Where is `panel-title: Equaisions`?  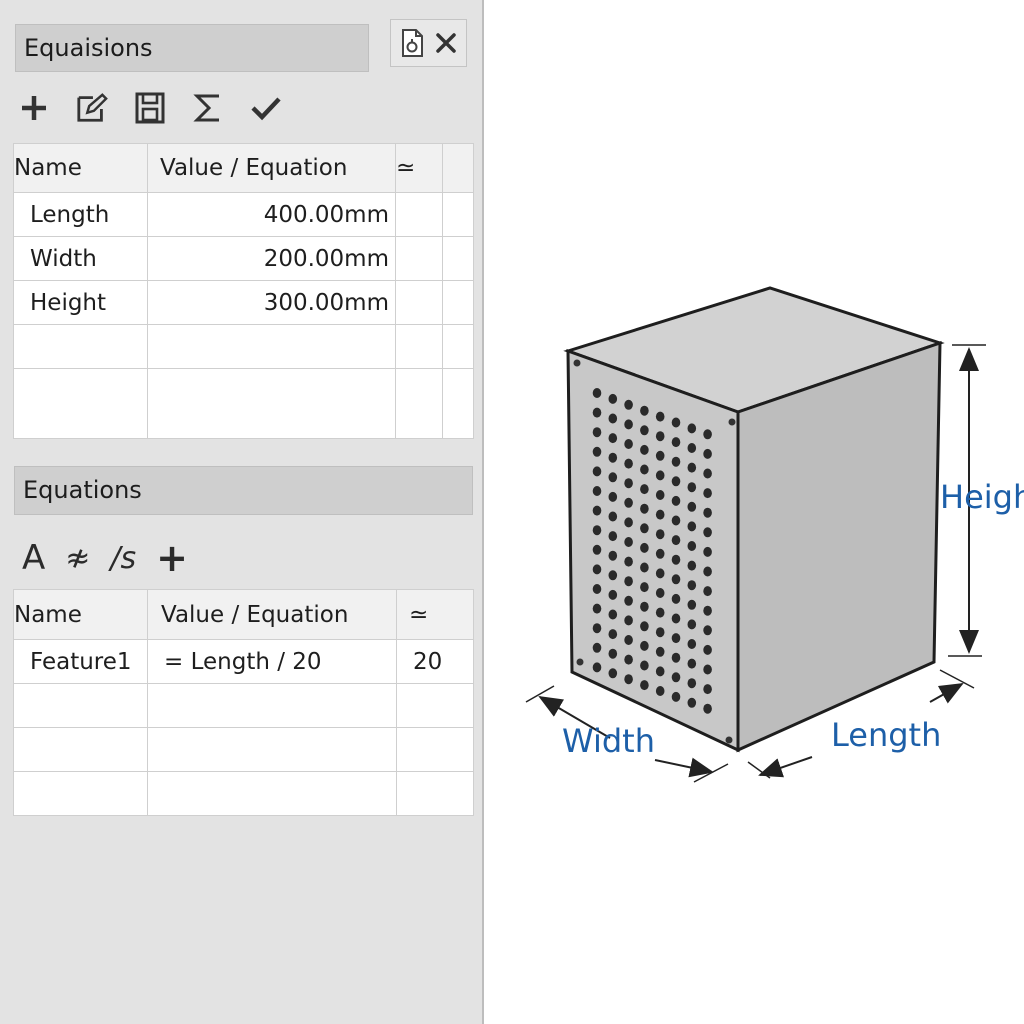
panel-title: Equaisions is located at coordinates (192, 48).